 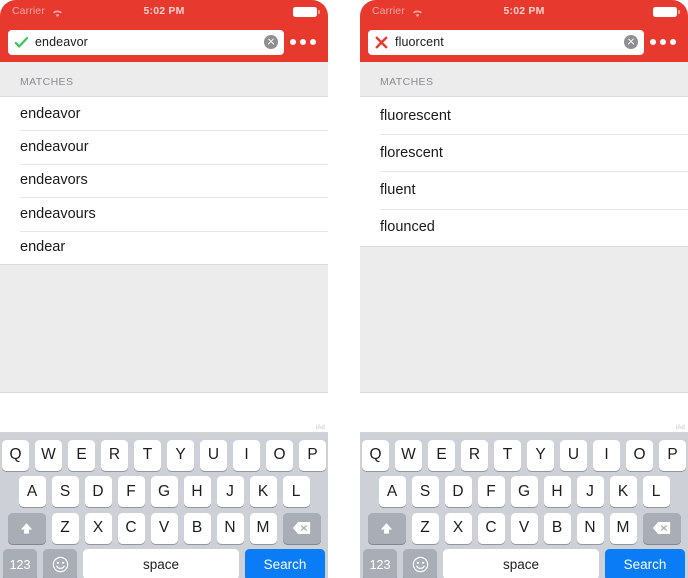 I want to click on list-item: endear, so click(x=164, y=247).